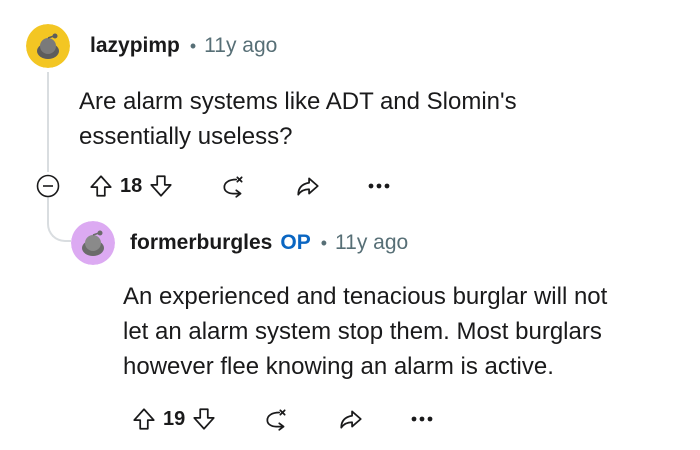 This screenshot has width=700, height=450. I want to click on comment-meta: formerburgles OP • 11y ago, so click(269, 243).